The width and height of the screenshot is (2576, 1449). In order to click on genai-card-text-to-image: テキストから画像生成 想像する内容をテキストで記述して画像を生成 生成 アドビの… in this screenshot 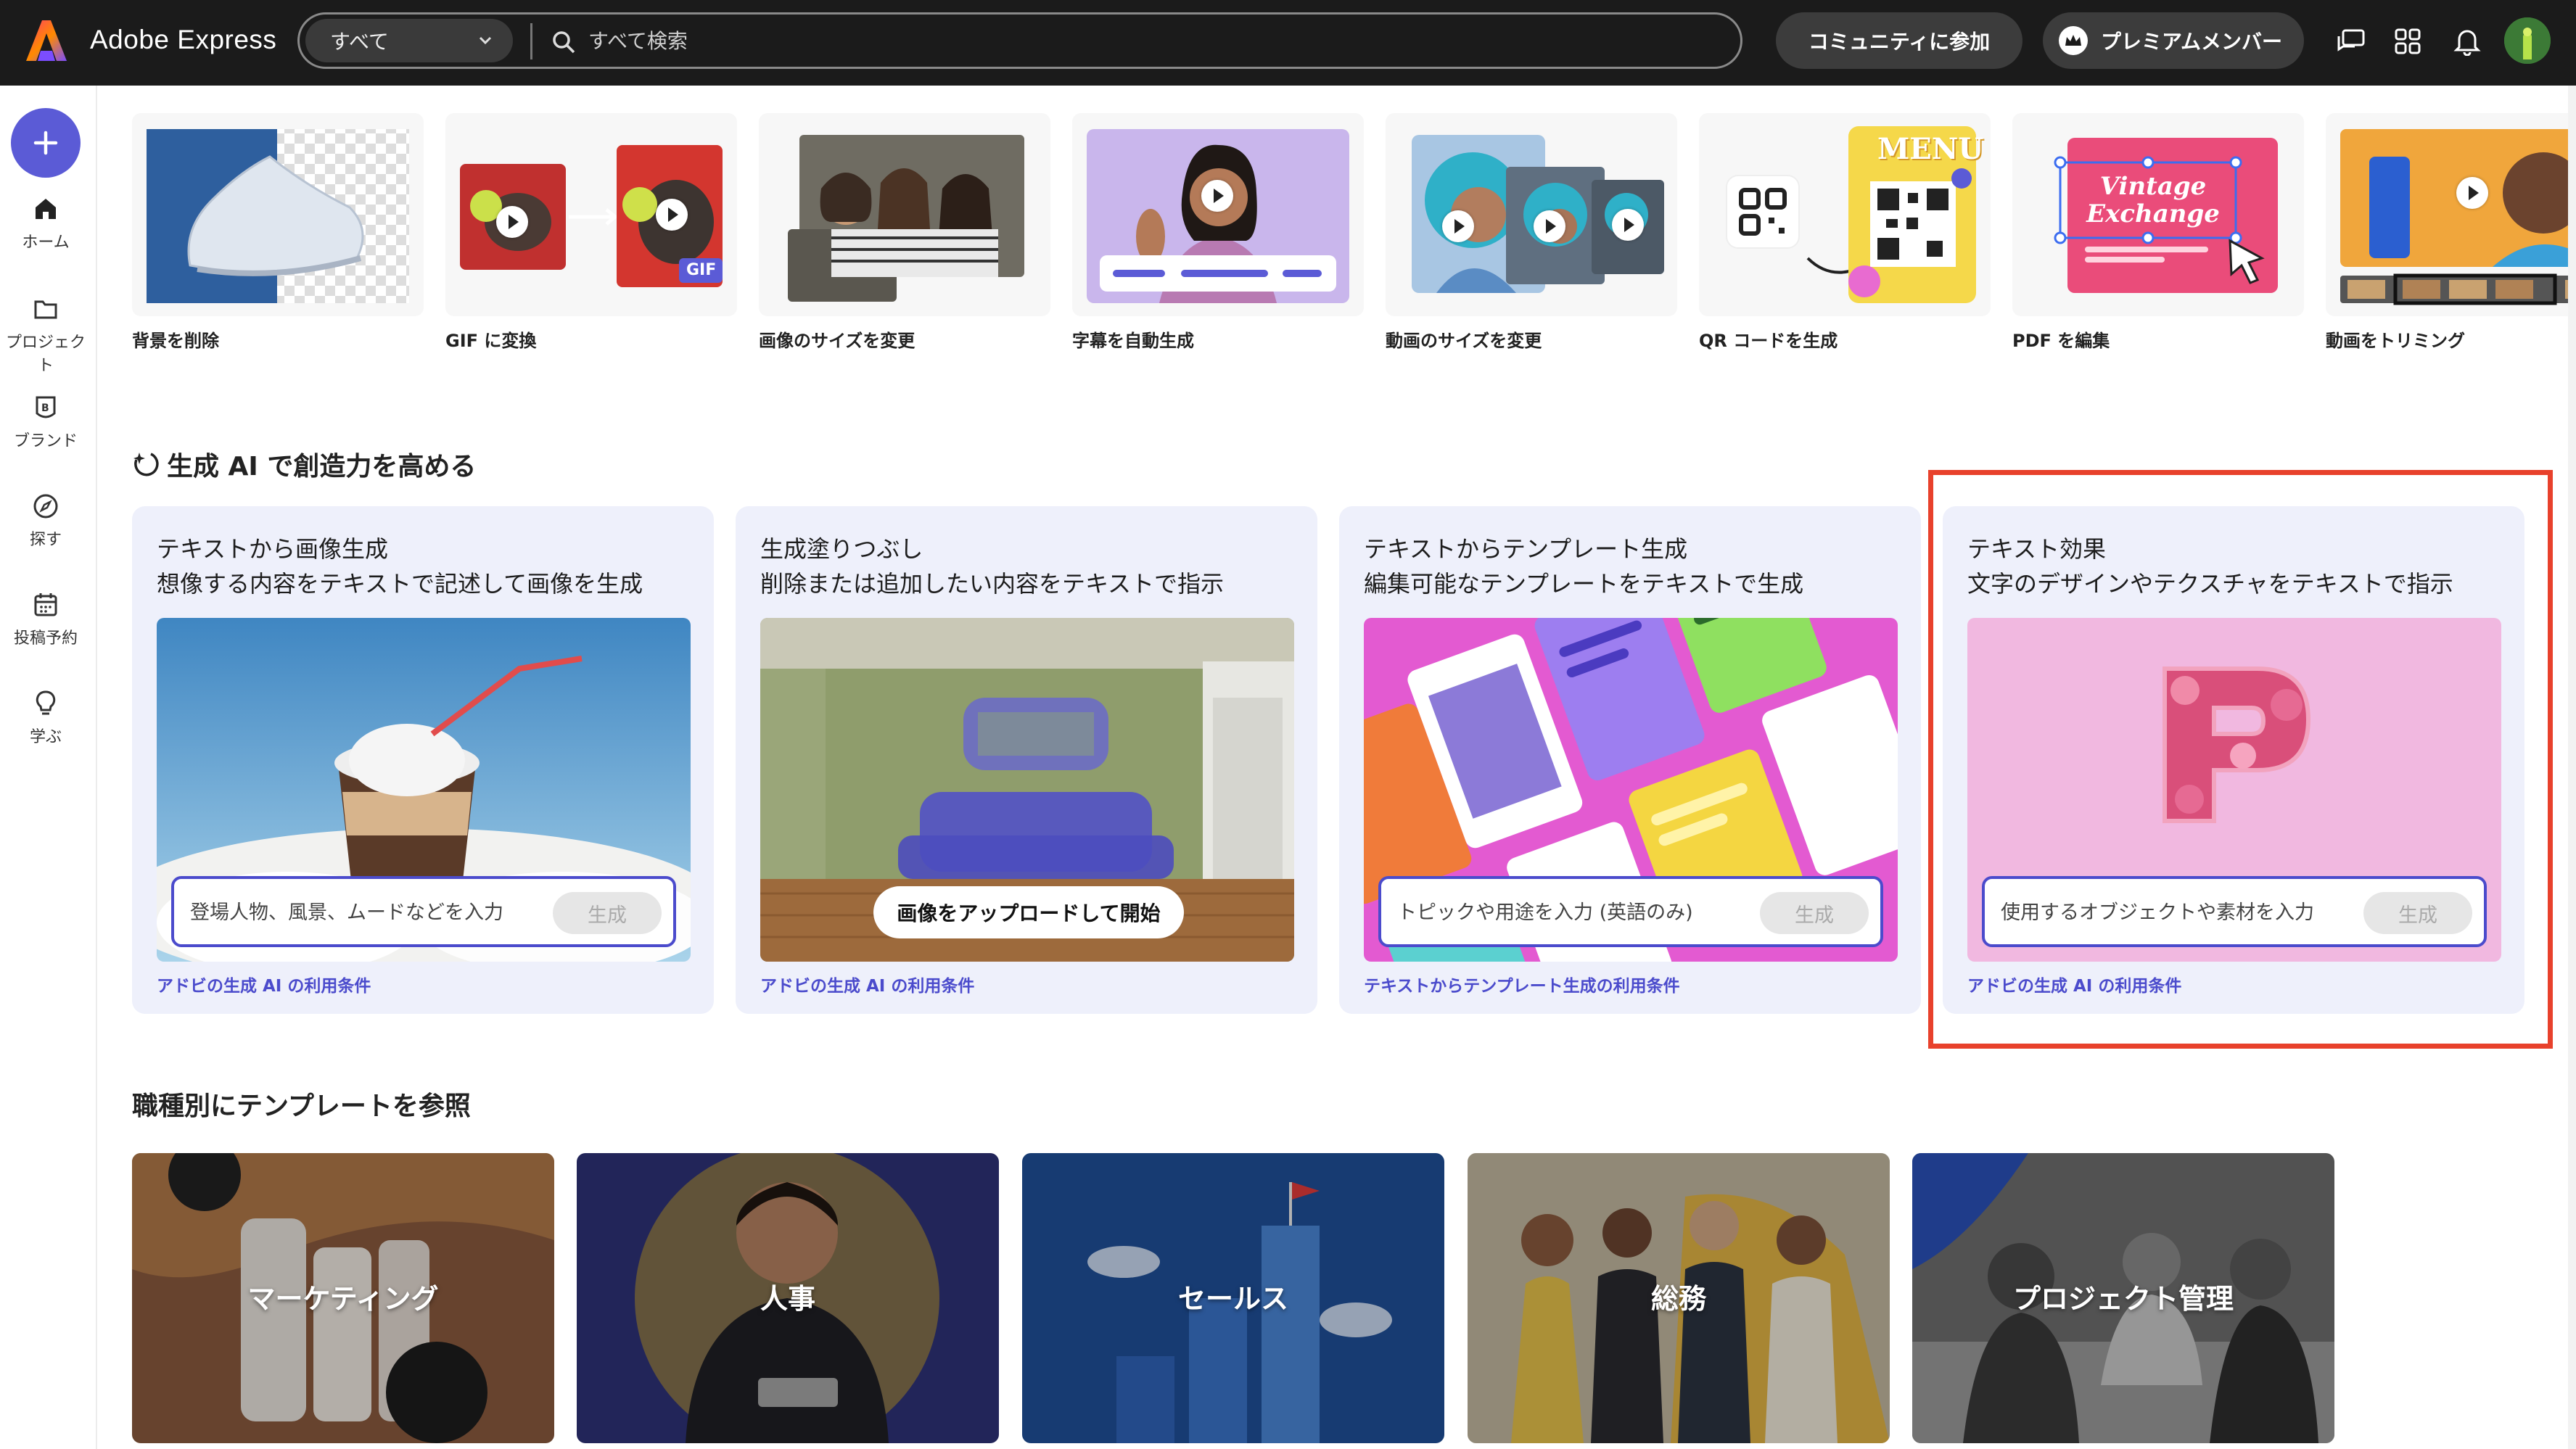, I will do `click(423, 760)`.